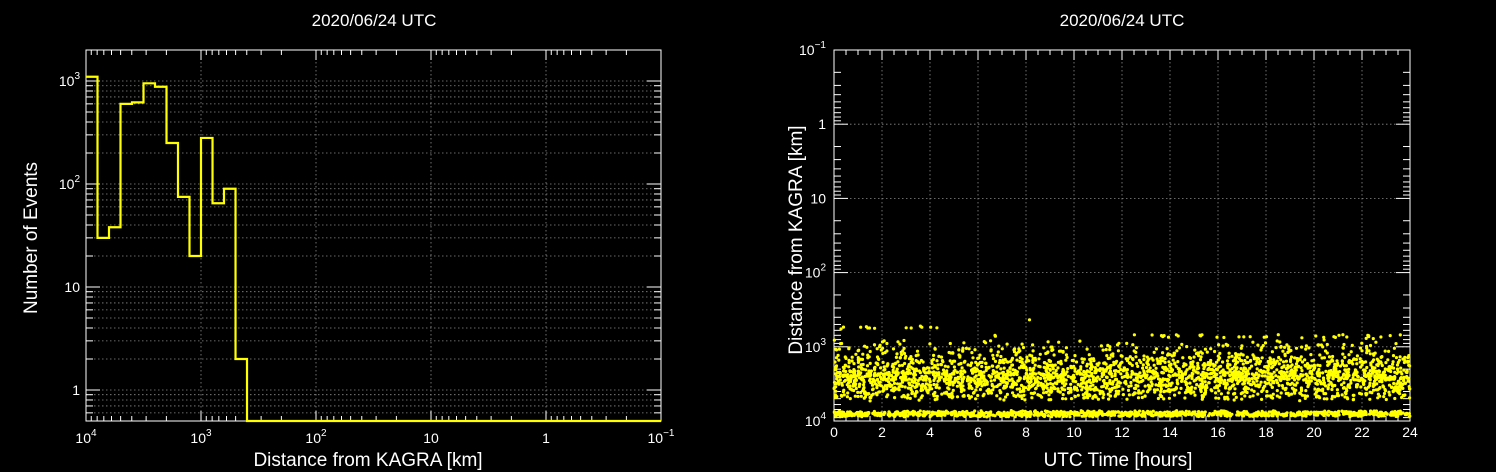 The image size is (1496, 472). What do you see at coordinates (1218, 432) in the screenshot?
I see `scatter-xtick-label: 16` at bounding box center [1218, 432].